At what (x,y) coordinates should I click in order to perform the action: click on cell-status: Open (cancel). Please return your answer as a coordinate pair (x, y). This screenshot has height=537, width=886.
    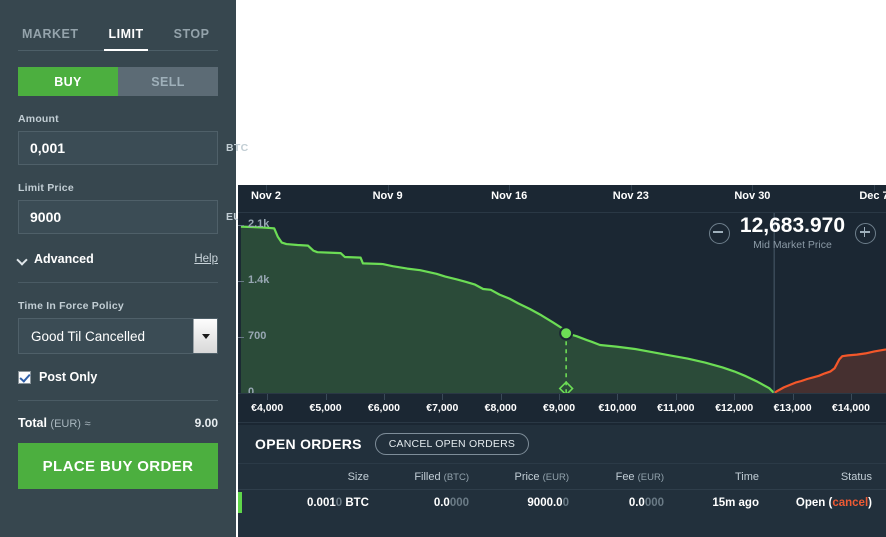
    Looking at the image, I should click on (833, 502).